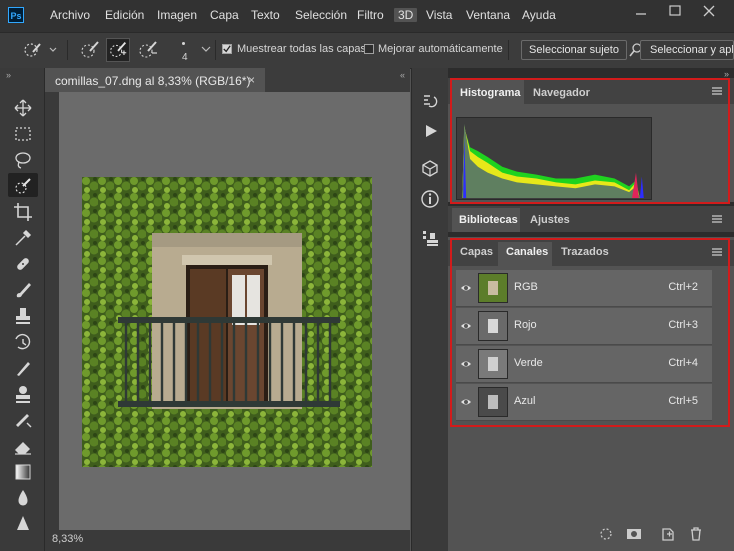 This screenshot has height=551, width=734. Describe the element at coordinates (439, 15) in the screenshot. I see `menu-vista: Vista` at that location.